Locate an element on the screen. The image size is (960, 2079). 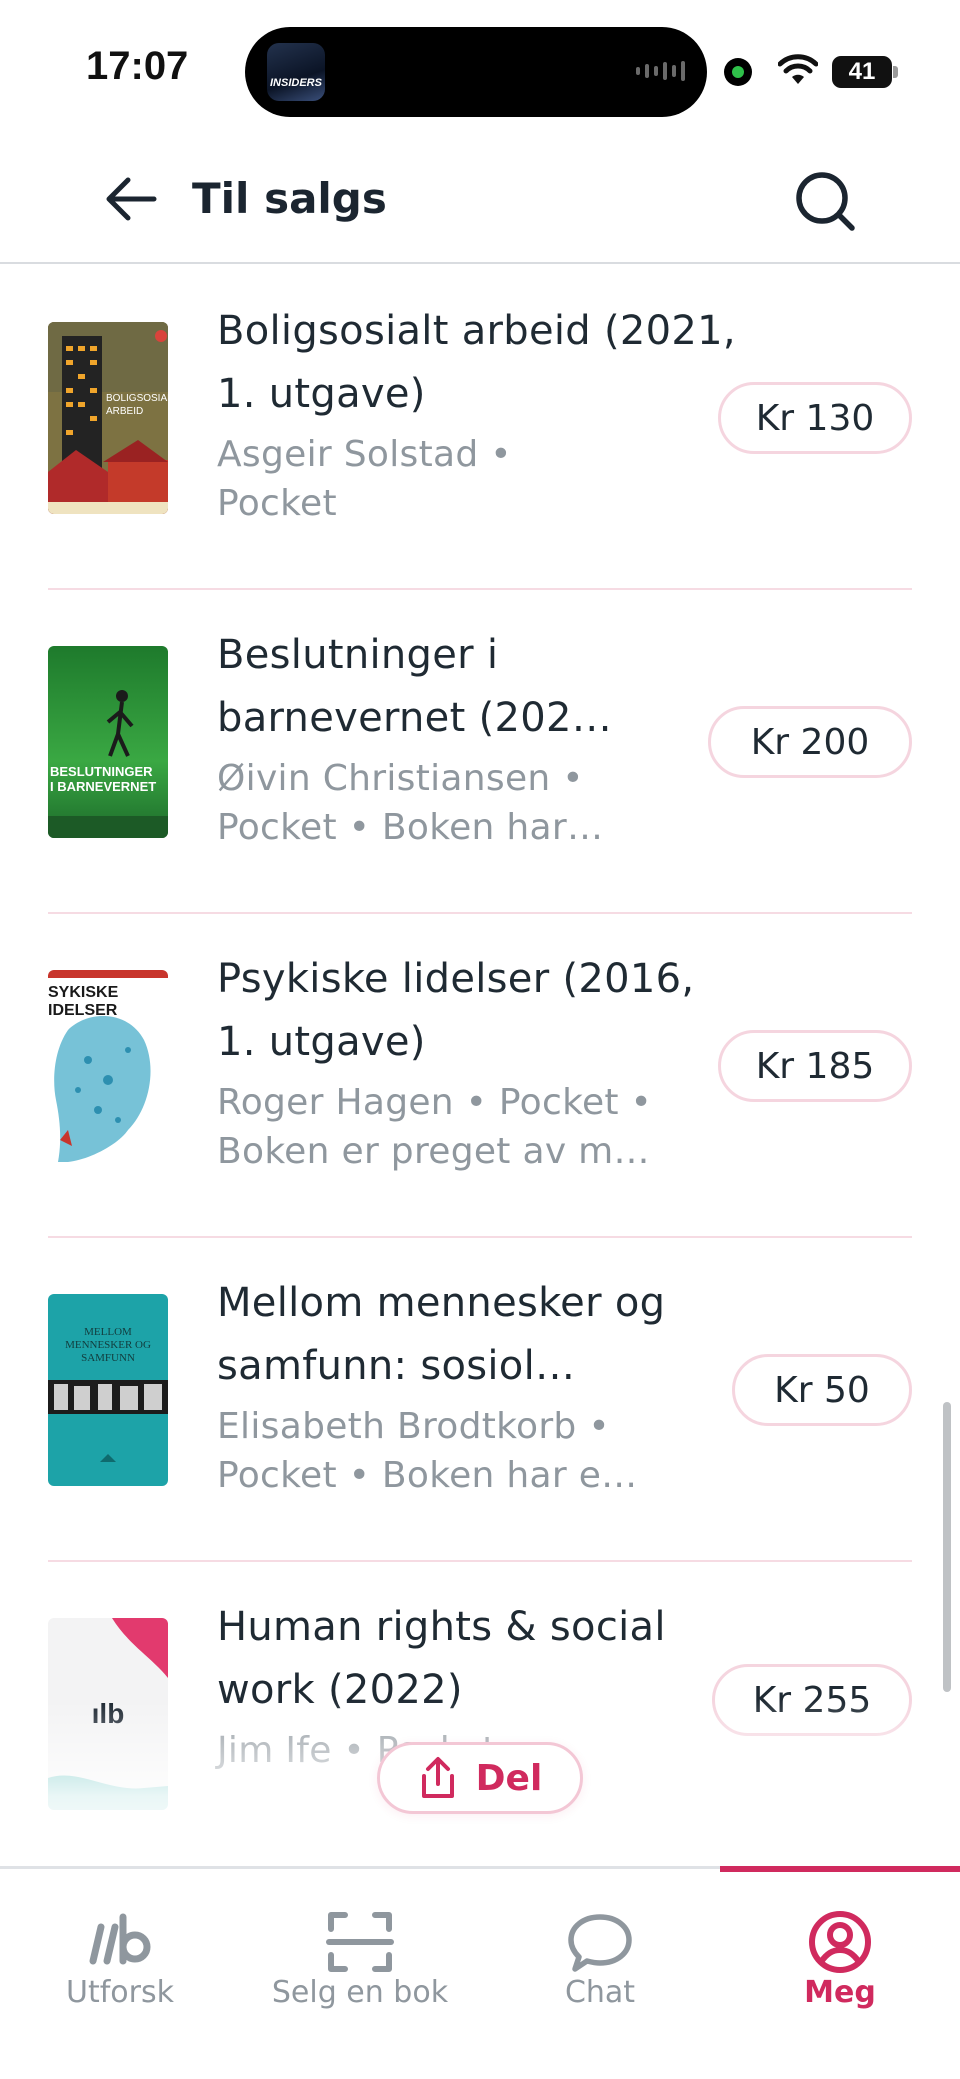
tab-label: Utforsk is located at coordinates (120, 1992).